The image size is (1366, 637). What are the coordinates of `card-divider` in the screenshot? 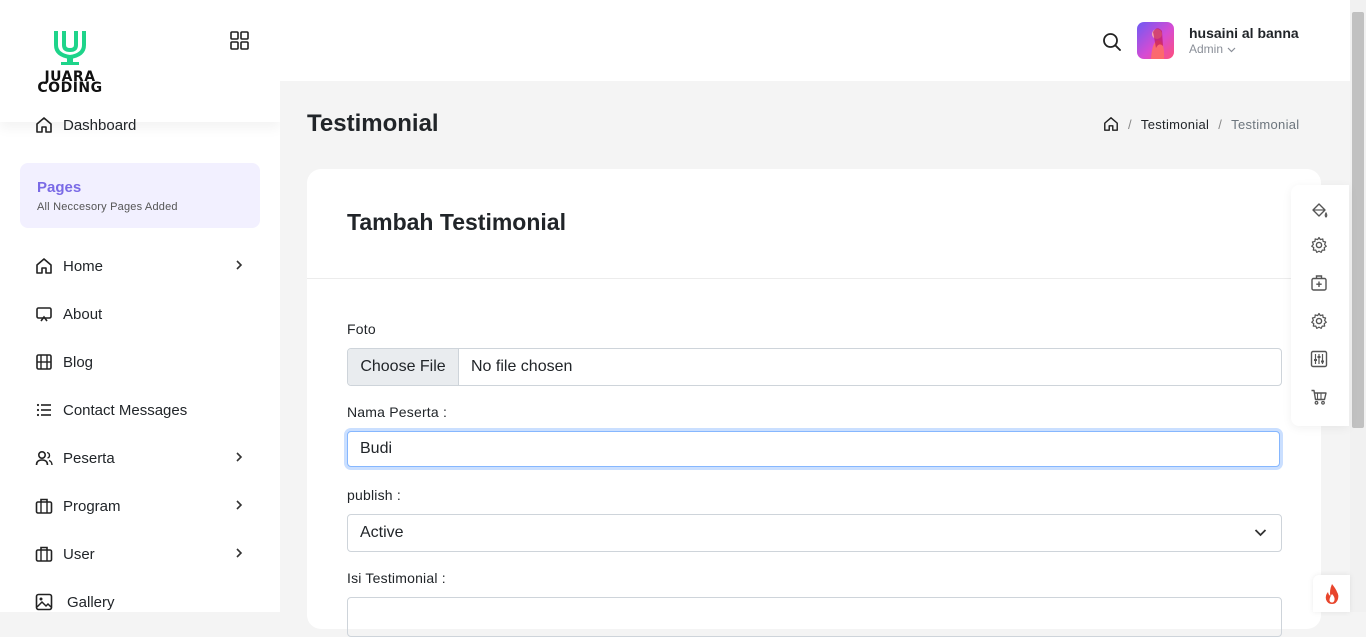 It's located at (814, 278).